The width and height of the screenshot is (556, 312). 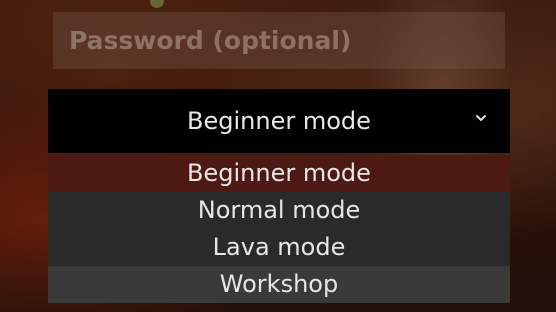 I want to click on background-decoration, so click(x=157, y=4).